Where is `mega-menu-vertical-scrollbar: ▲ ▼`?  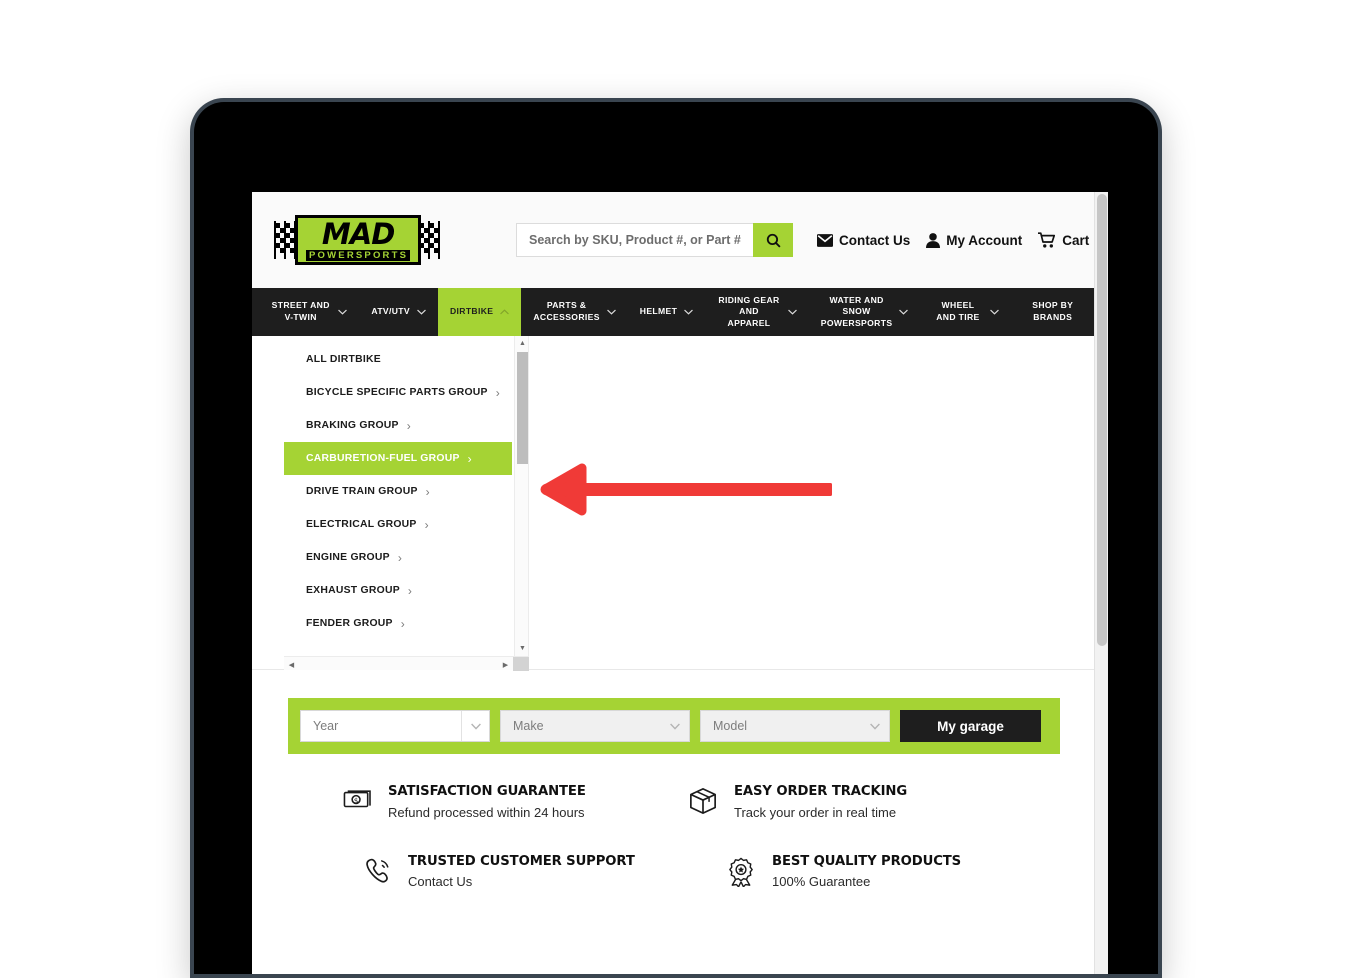
mega-menu-vertical-scrollbar: ▲ ▼ is located at coordinates (521, 496).